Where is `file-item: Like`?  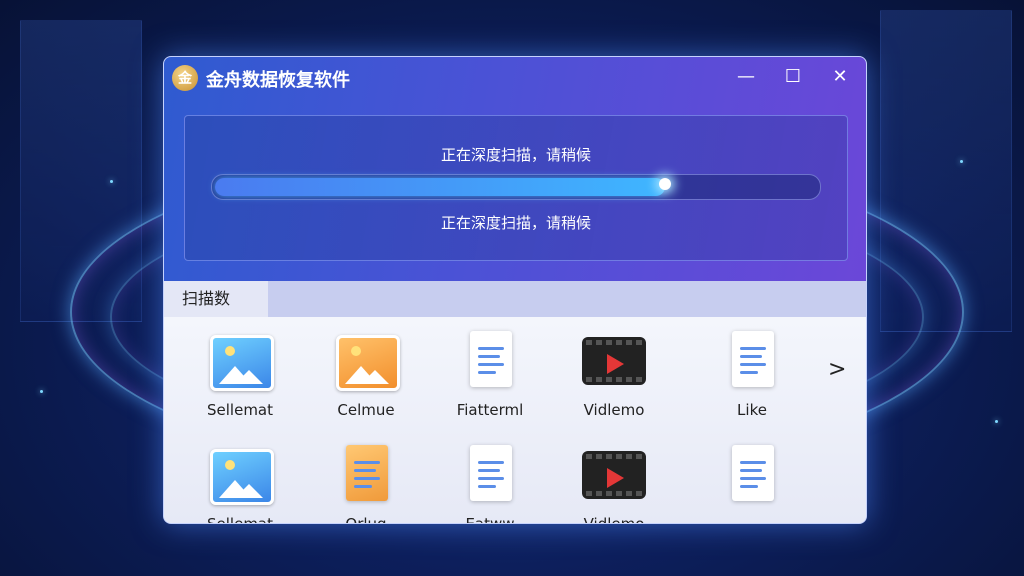
file-item: Like is located at coordinates (752, 375).